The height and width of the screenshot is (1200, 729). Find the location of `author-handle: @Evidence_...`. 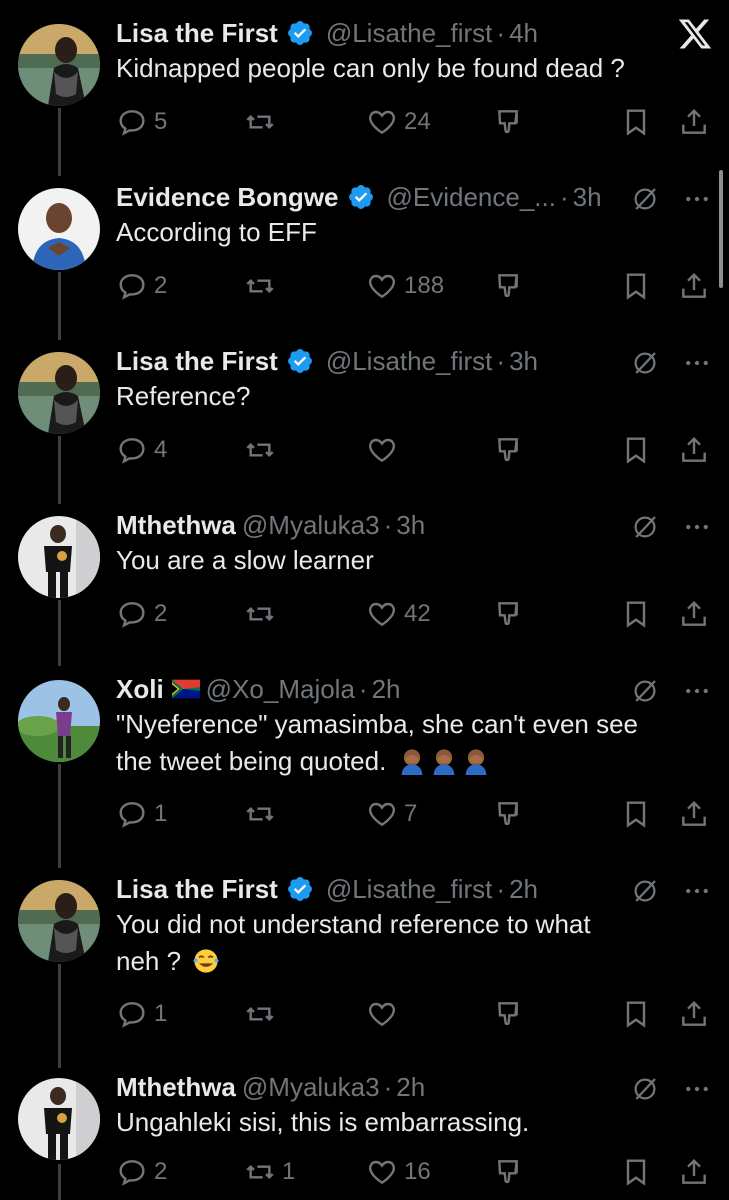

author-handle: @Evidence_... is located at coordinates (471, 197).